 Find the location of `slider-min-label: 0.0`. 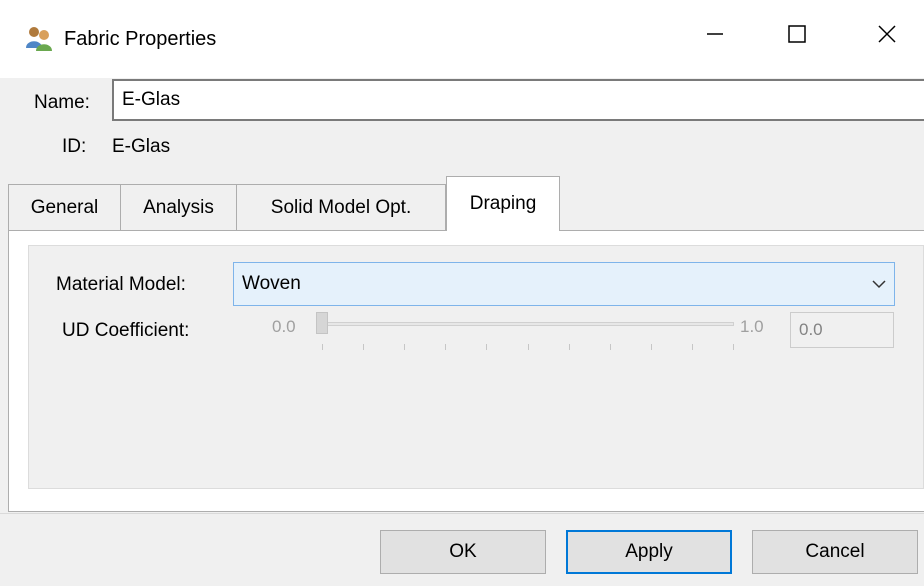

slider-min-label: 0.0 is located at coordinates (284, 326).